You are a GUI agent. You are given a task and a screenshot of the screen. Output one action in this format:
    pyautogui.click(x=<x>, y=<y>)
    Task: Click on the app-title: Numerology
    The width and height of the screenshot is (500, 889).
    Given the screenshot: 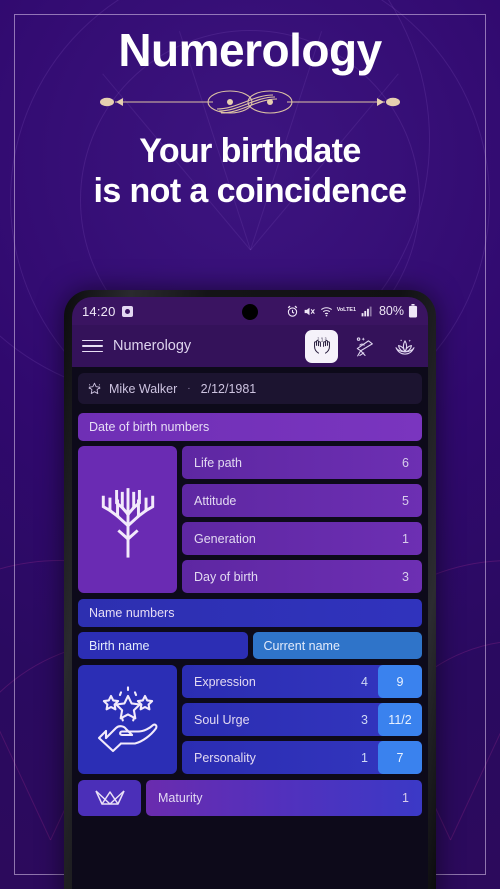 What is the action you would take?
    pyautogui.click(x=152, y=346)
    